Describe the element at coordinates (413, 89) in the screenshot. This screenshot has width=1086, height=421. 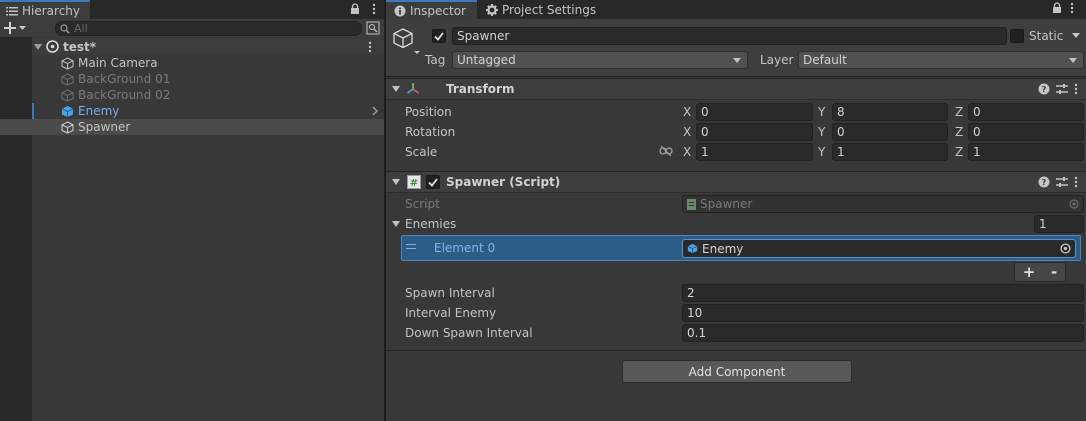
I see `transform-icon` at that location.